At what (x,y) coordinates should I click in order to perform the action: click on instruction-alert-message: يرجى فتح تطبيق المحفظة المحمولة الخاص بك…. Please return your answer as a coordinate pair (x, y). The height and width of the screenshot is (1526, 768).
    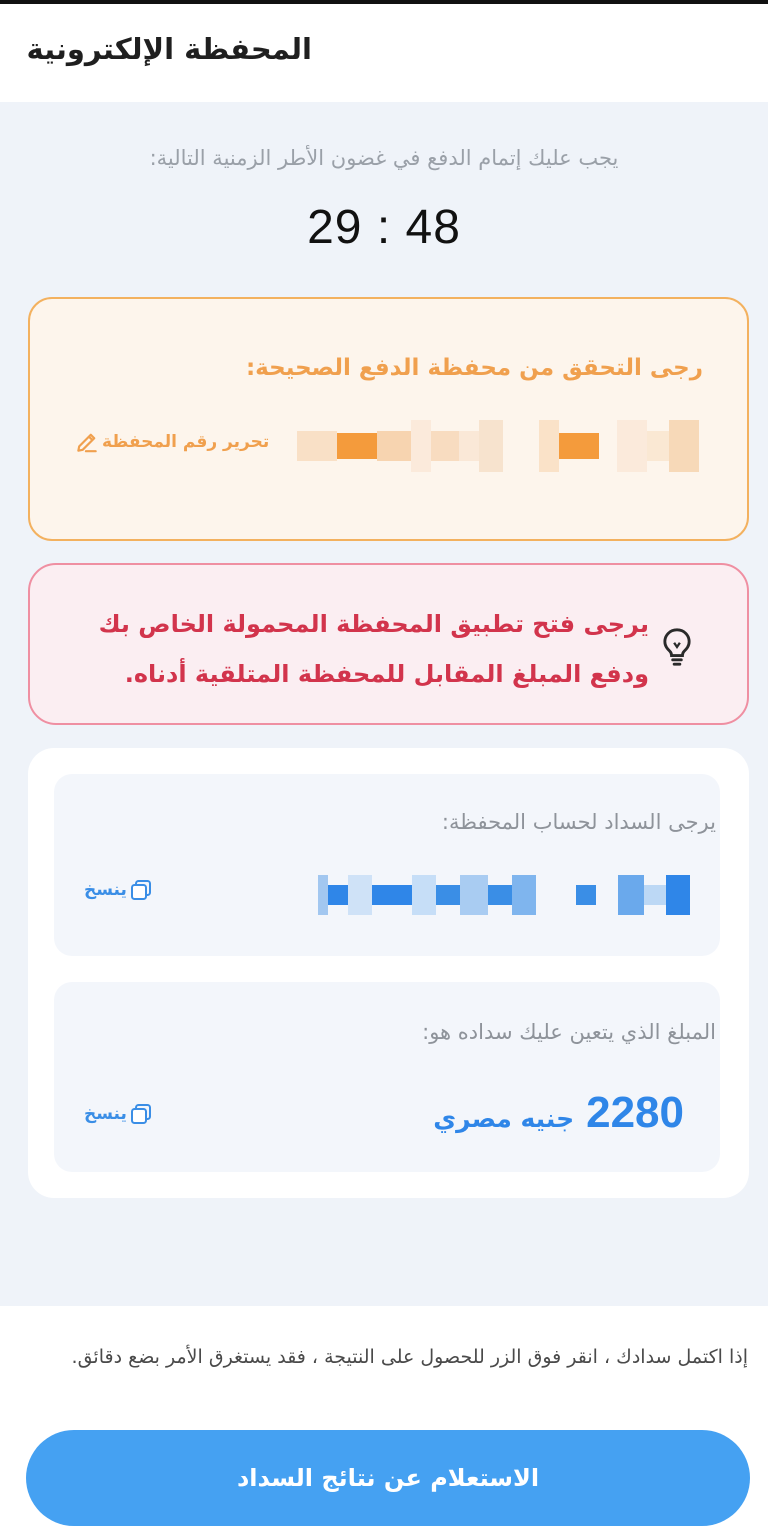
    Looking at the image, I should click on (373, 649).